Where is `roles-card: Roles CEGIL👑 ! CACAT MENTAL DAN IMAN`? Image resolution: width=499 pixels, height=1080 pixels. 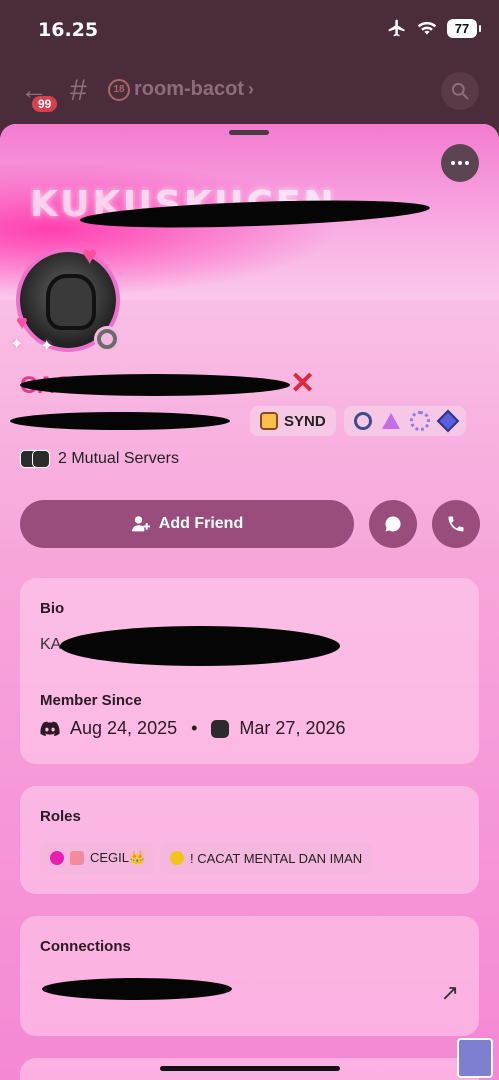 roles-card: Roles CEGIL👑 ! CACAT MENTAL DAN IMAN is located at coordinates (249, 840).